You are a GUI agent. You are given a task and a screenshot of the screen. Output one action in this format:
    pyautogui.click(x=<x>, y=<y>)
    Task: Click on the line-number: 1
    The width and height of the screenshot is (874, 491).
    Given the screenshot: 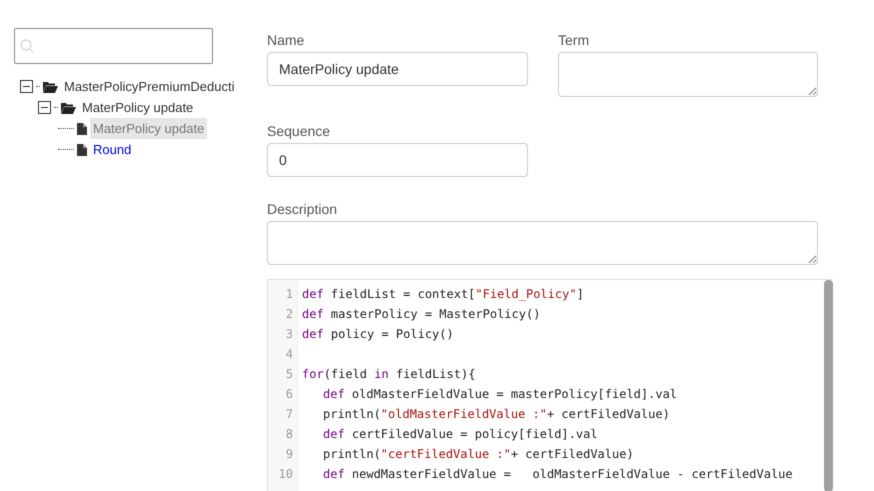 What is the action you would take?
    pyautogui.click(x=289, y=294)
    